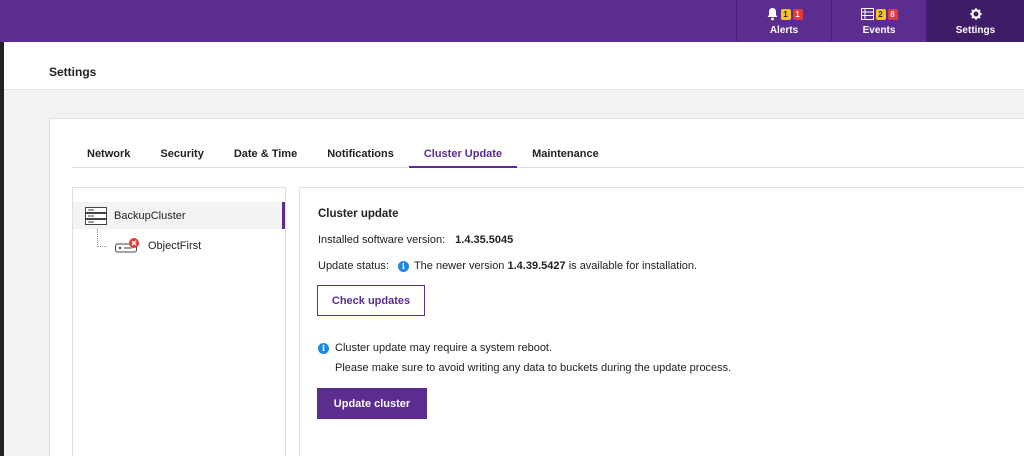  Describe the element at coordinates (512, 21) in the screenshot. I see `top-bar: 1 1 Alerts 2 8 Events Settings` at that location.